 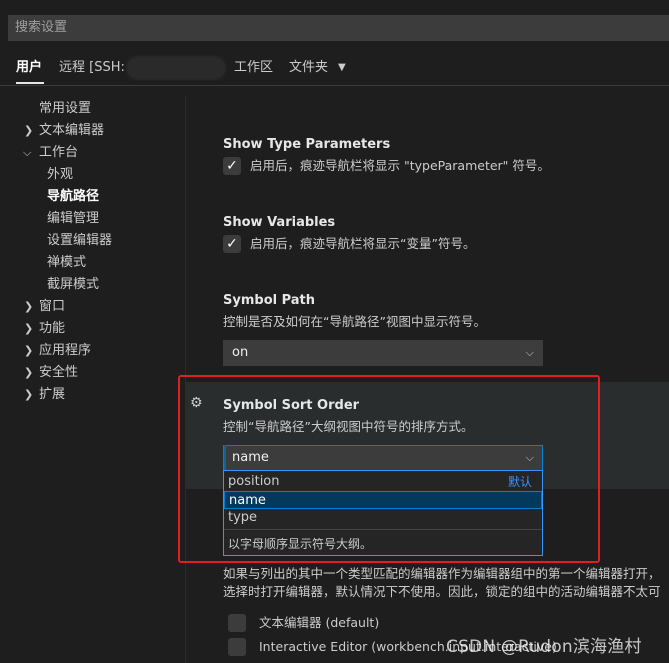 What do you see at coordinates (240, 352) in the screenshot?
I see `select-value: on` at bounding box center [240, 352].